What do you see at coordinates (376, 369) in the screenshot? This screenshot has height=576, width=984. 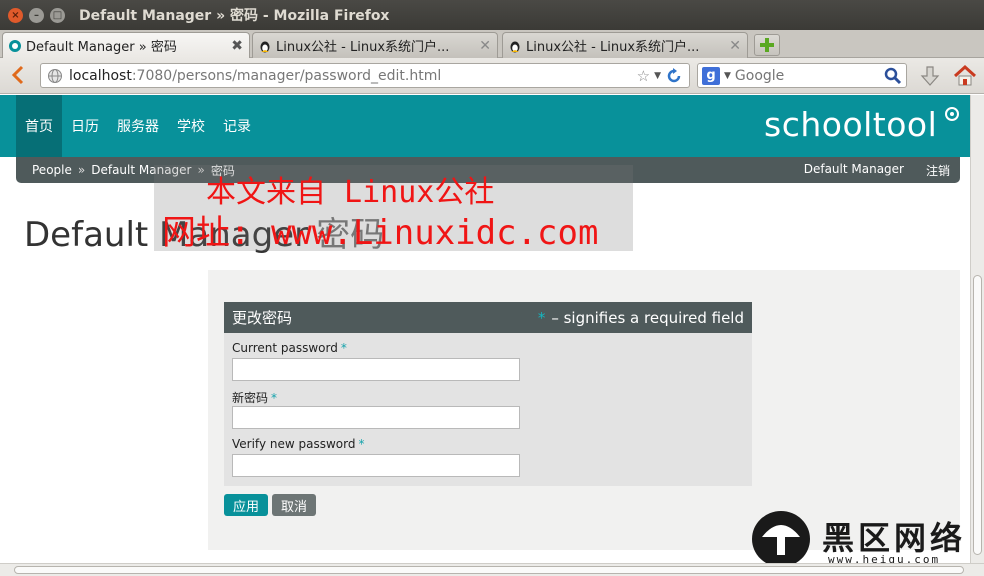 I see `current-password-input` at bounding box center [376, 369].